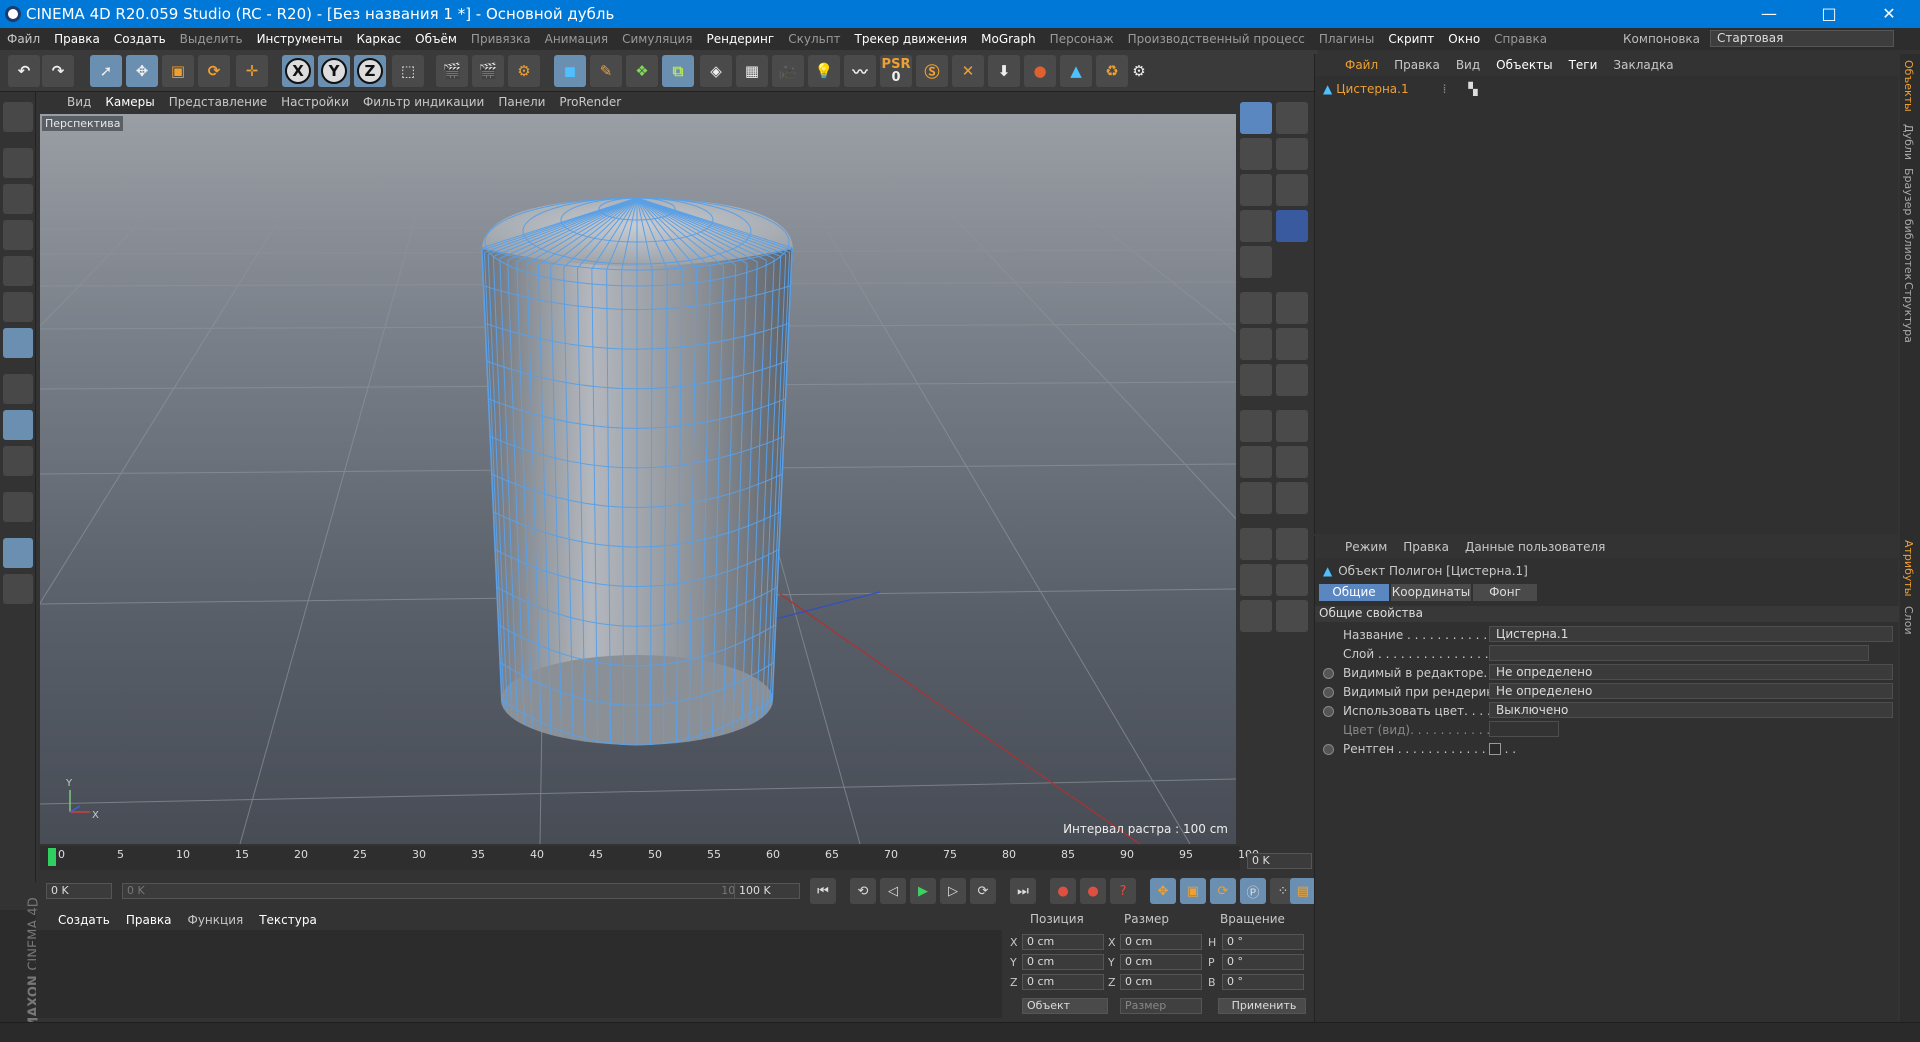  What do you see at coordinates (58, 71) in the screenshot?
I see `redo-icon: ↷` at bounding box center [58, 71].